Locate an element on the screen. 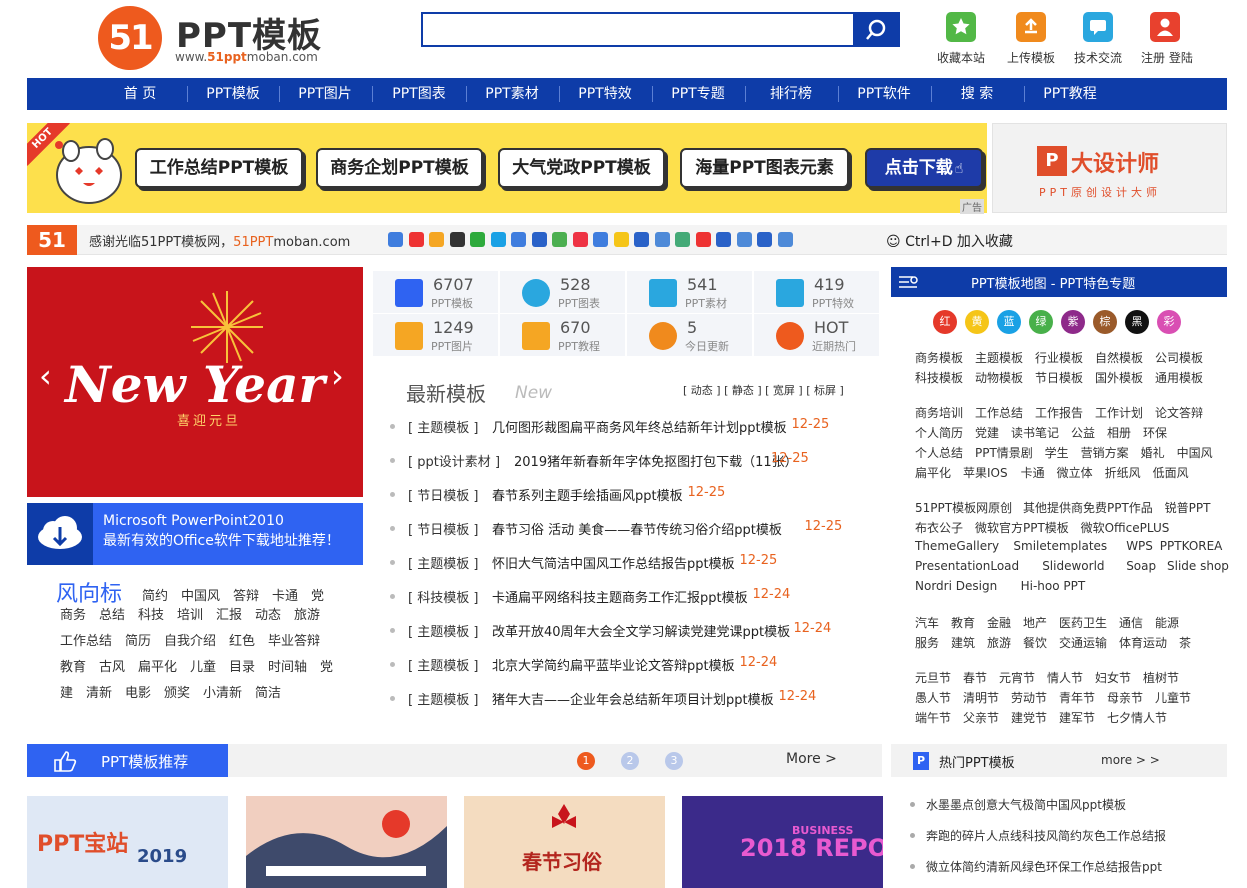 This screenshot has height=888, width=1247. header-action-label: 收藏本站 is located at coordinates (961, 57).